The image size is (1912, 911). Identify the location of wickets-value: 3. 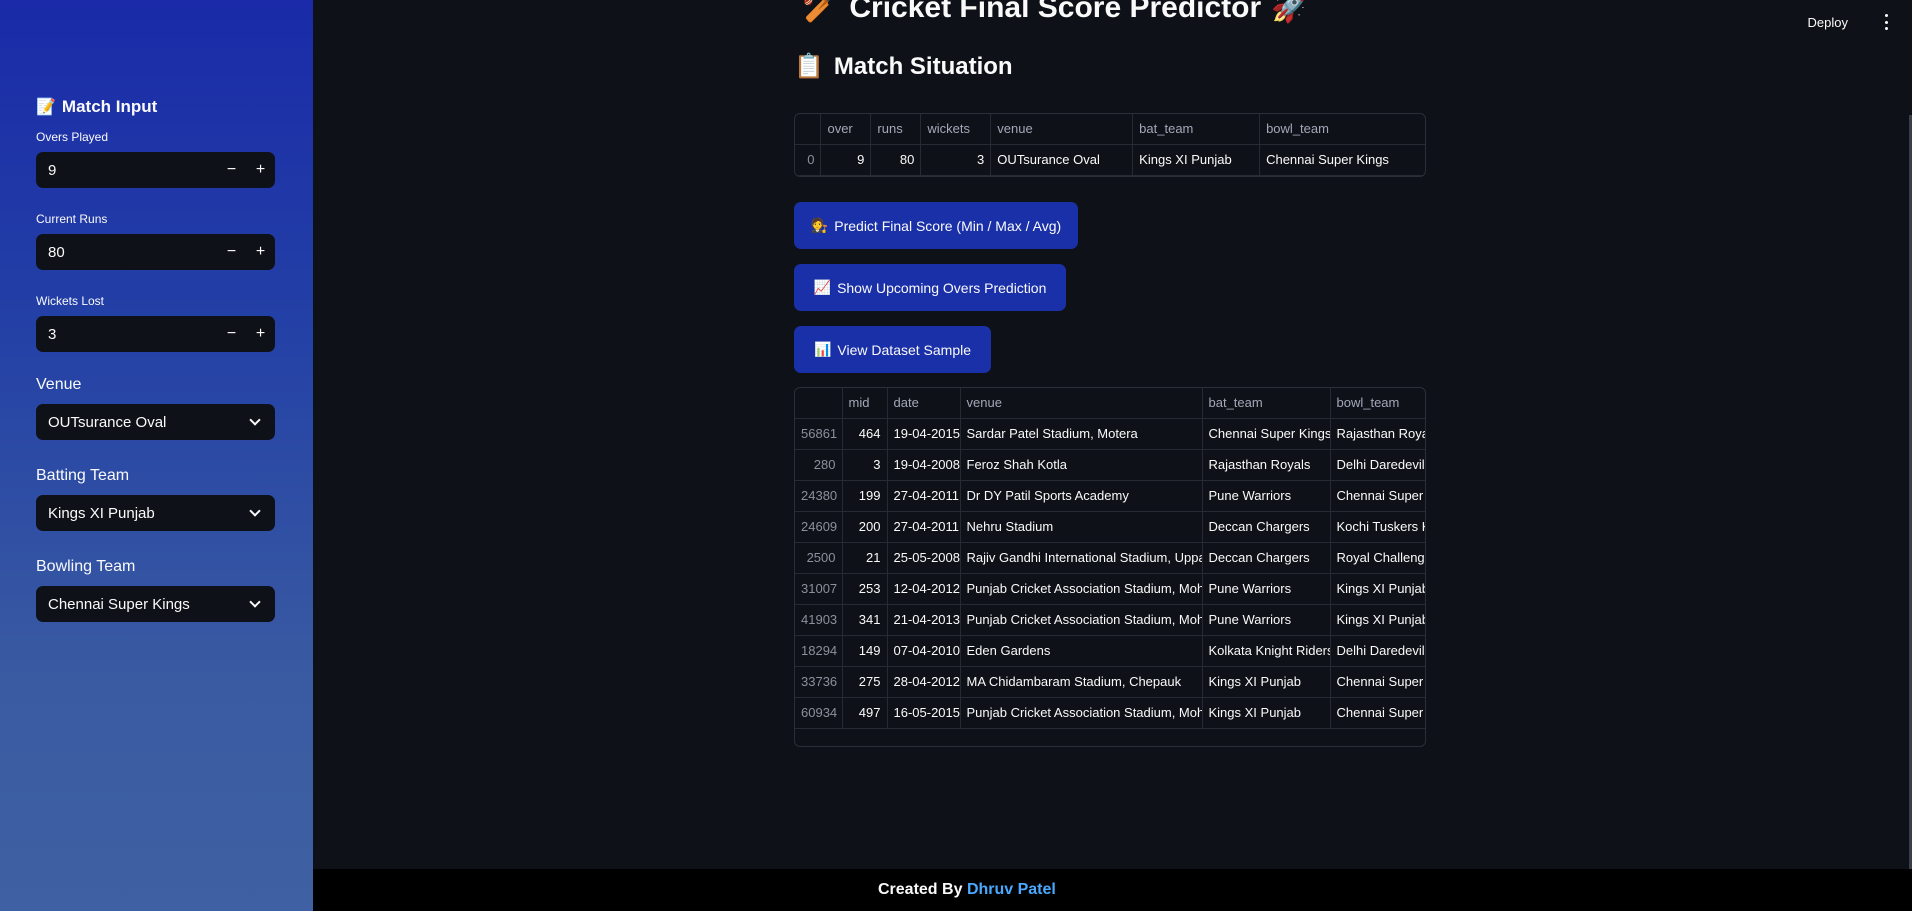
(126, 334).